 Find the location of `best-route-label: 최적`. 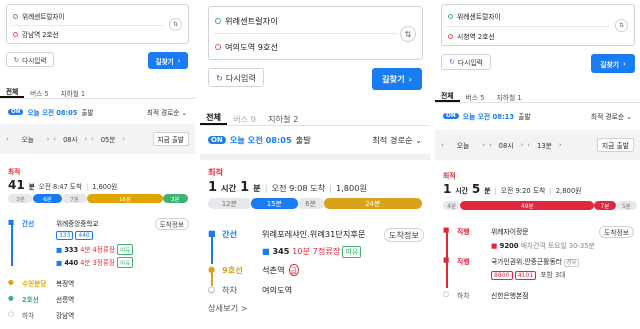

best-route-label: 최적 is located at coordinates (14, 172).